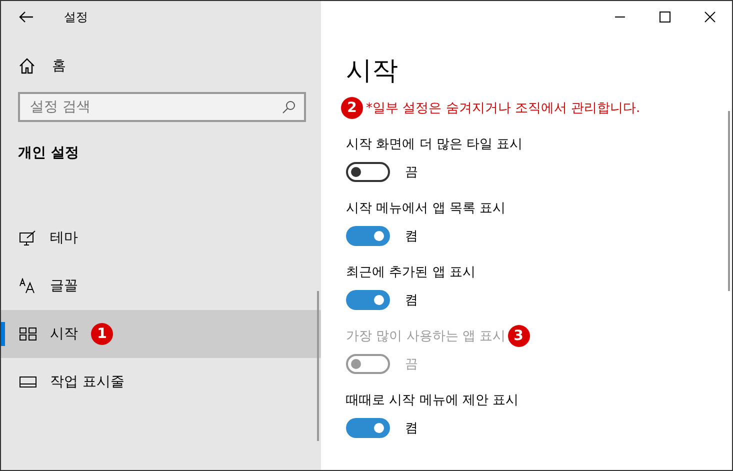 The width and height of the screenshot is (733, 471). Describe the element at coordinates (411, 272) in the screenshot. I see `setting-label: 최근에 추가된 앱 표시` at that location.